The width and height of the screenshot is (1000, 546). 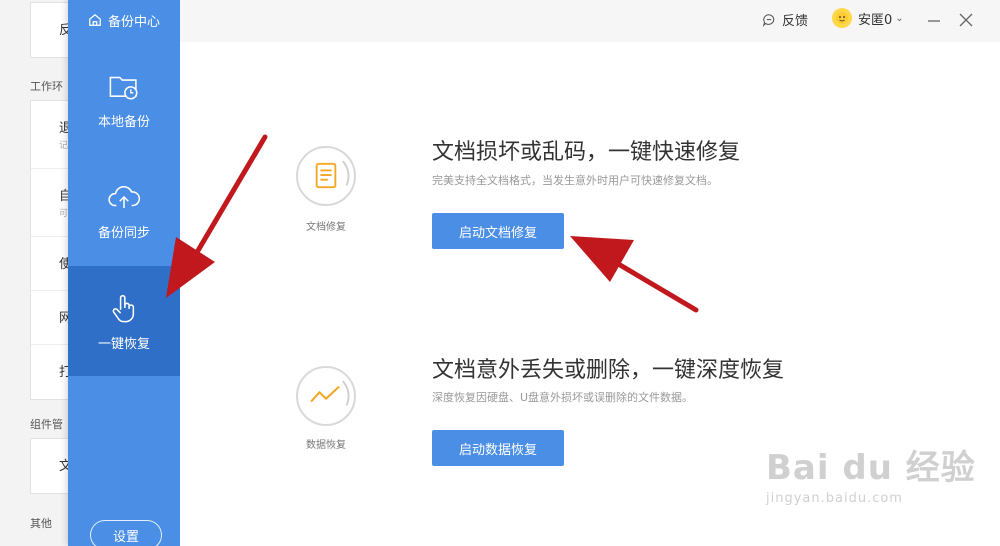 I want to click on cloud-upload-icon, so click(x=124, y=196).